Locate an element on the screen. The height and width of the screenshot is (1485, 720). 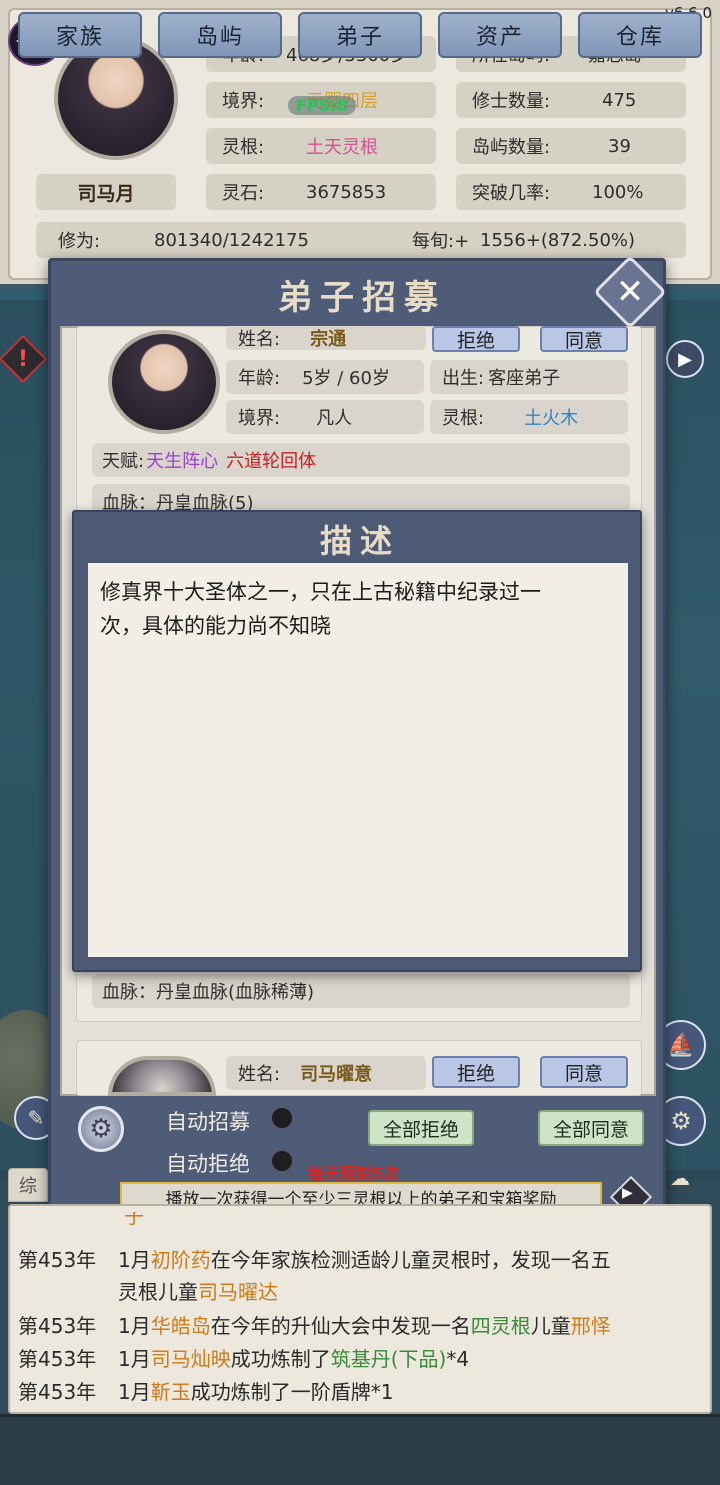
bloodline-text-full: 血脉：丹皇血脉(血脉稀薄) is located at coordinates (208, 992).